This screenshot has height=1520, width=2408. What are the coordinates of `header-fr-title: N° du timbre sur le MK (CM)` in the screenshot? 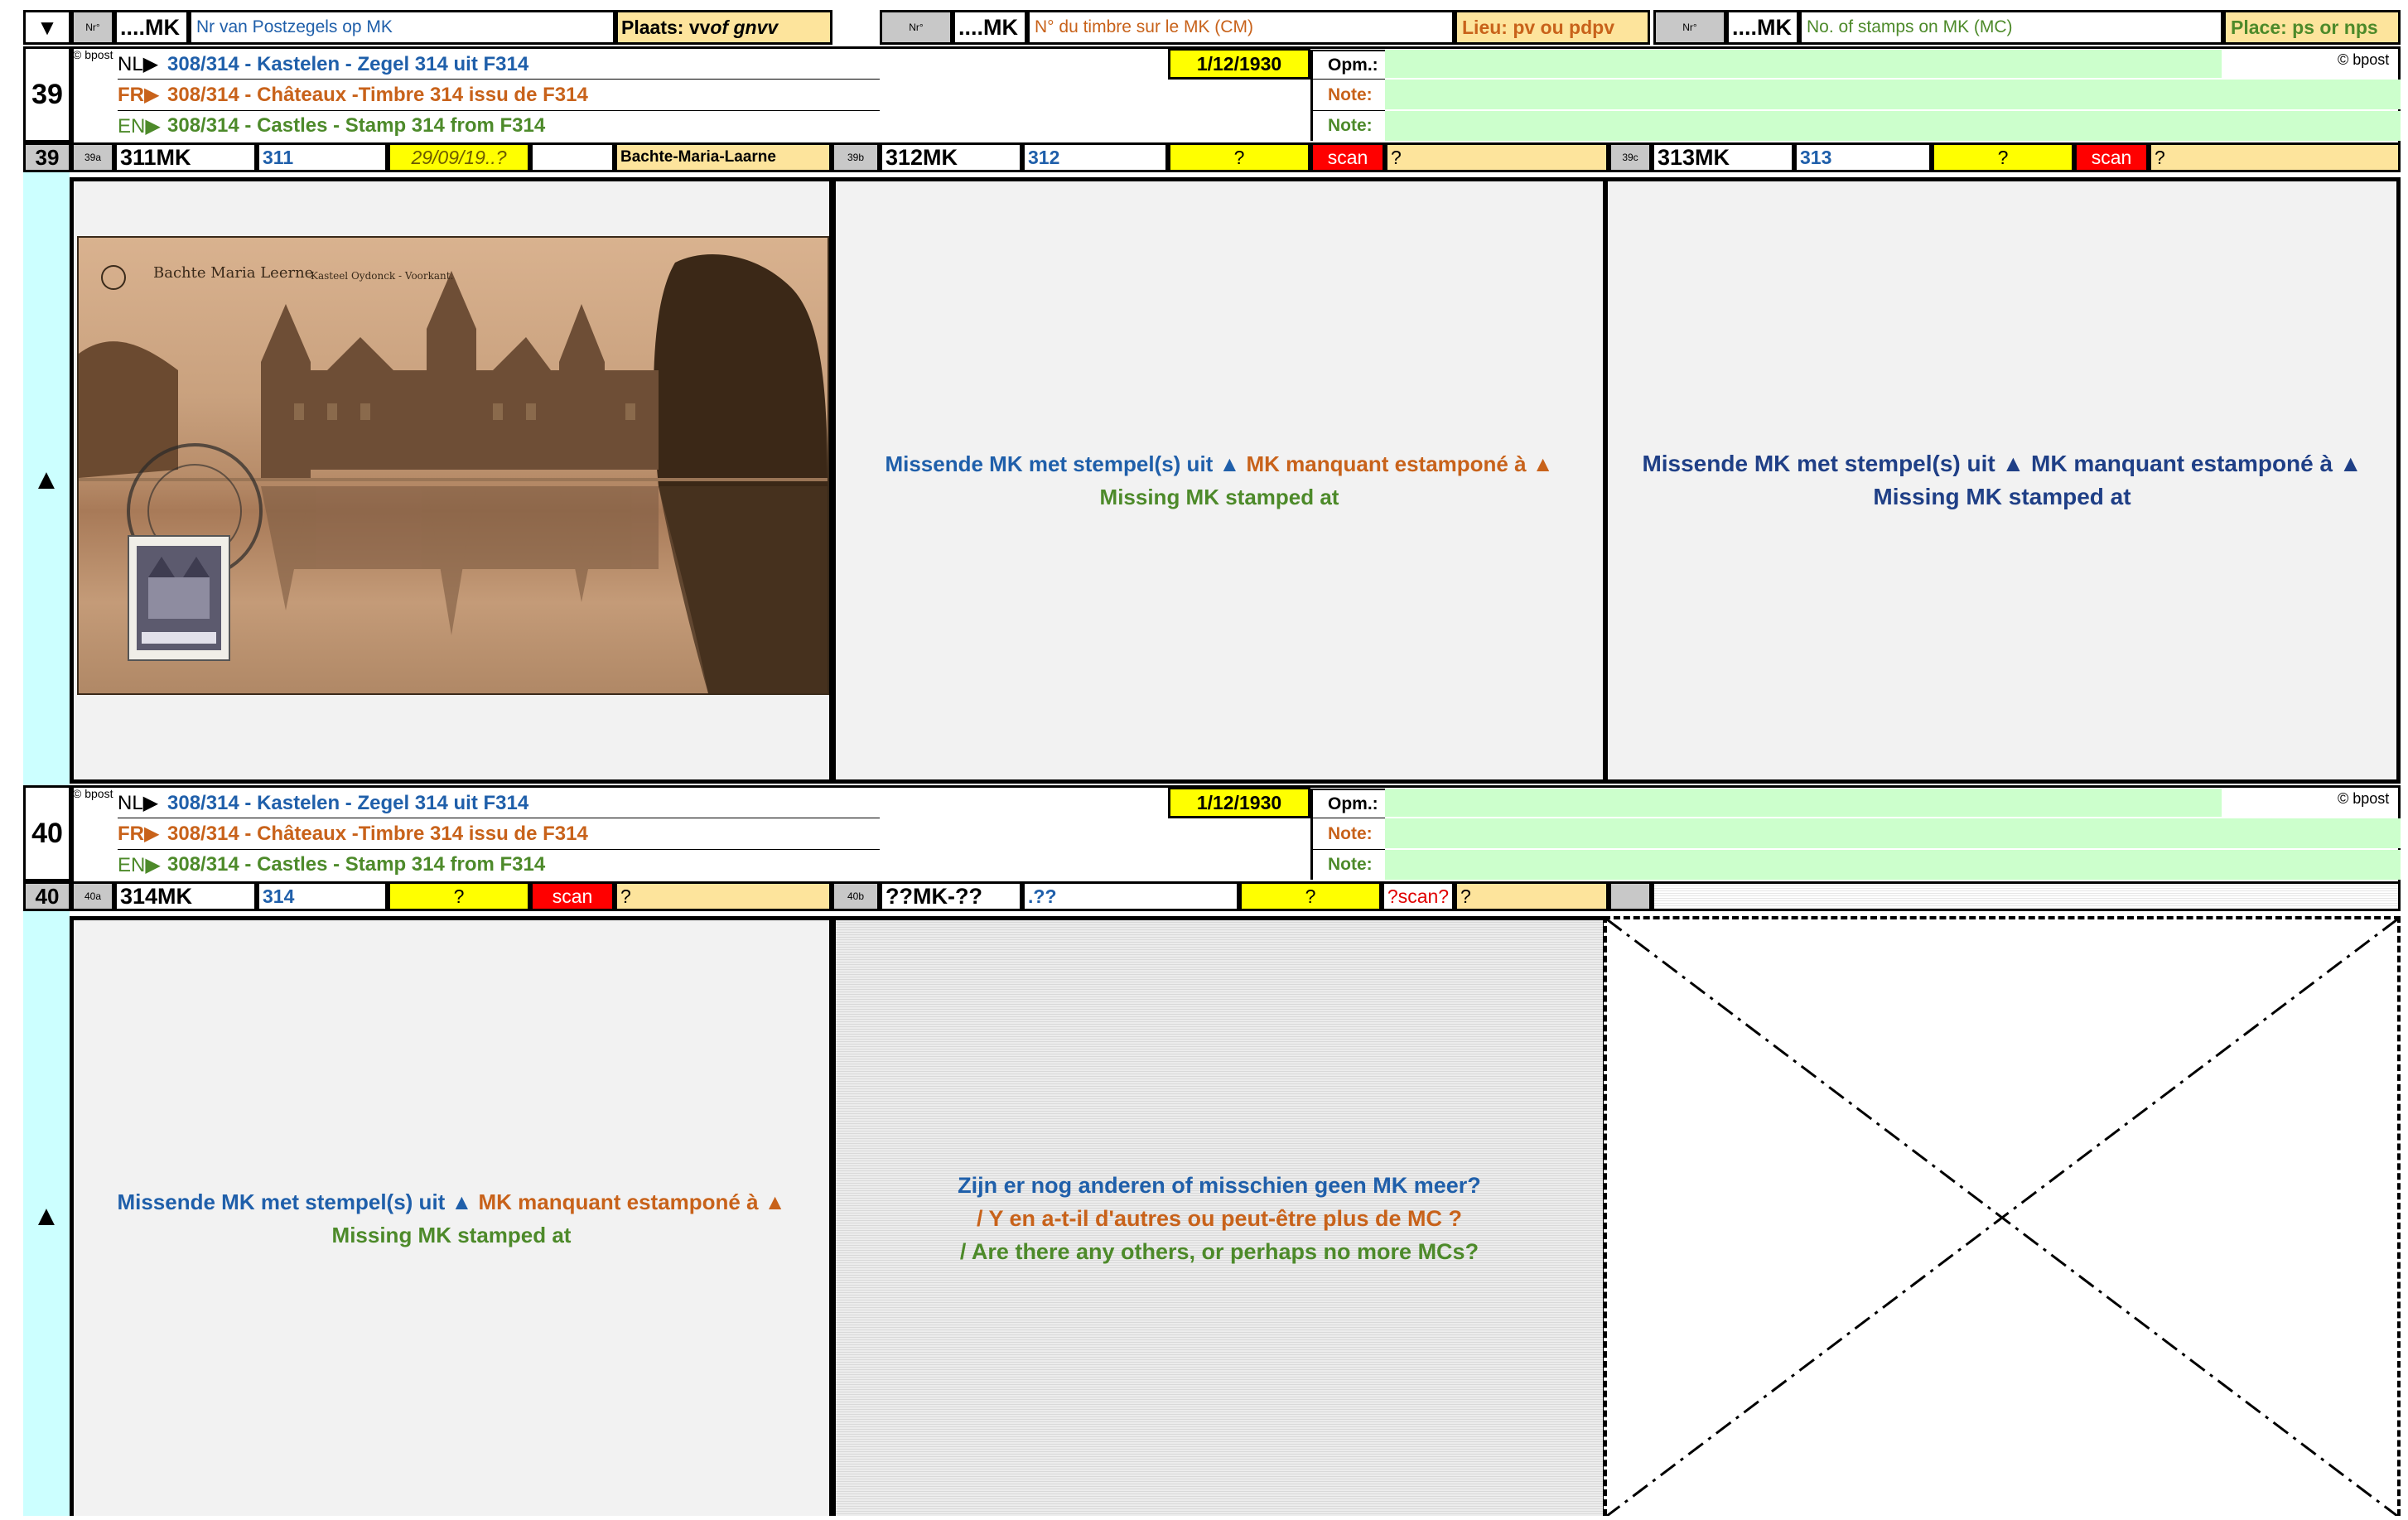 It's located at (1241, 27).